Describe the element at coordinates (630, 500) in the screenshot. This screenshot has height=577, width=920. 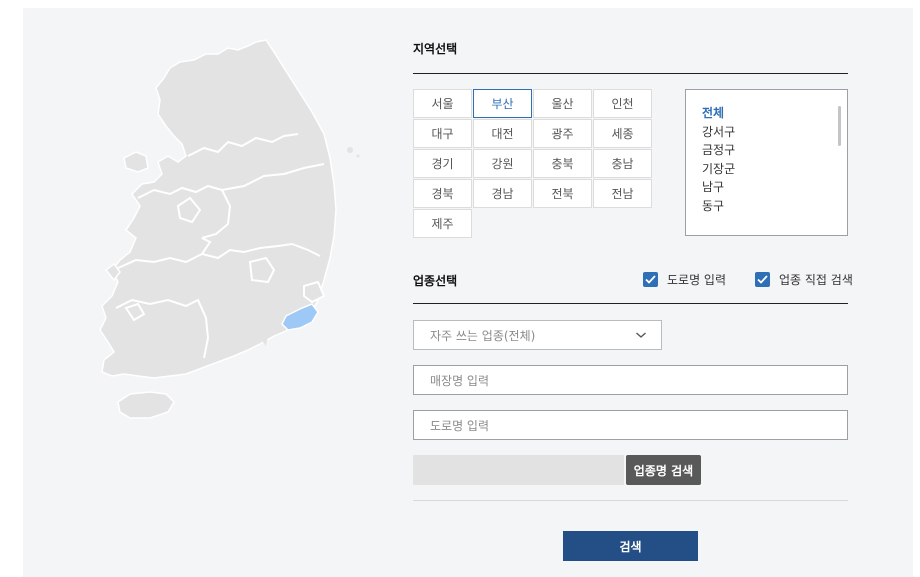
I see `form-divider` at that location.